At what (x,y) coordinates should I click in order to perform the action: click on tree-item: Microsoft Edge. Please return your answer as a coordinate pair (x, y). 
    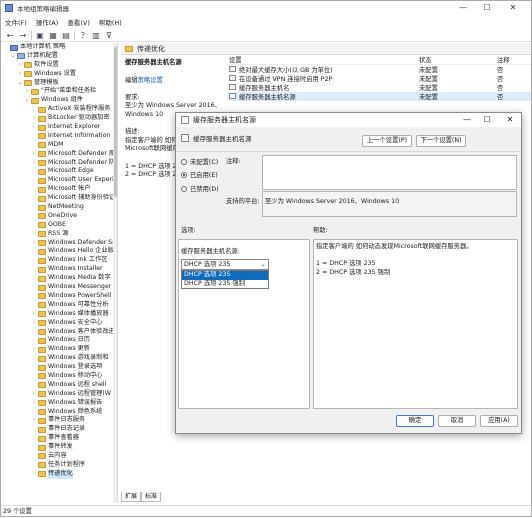
    Looking at the image, I should click on (60, 171).